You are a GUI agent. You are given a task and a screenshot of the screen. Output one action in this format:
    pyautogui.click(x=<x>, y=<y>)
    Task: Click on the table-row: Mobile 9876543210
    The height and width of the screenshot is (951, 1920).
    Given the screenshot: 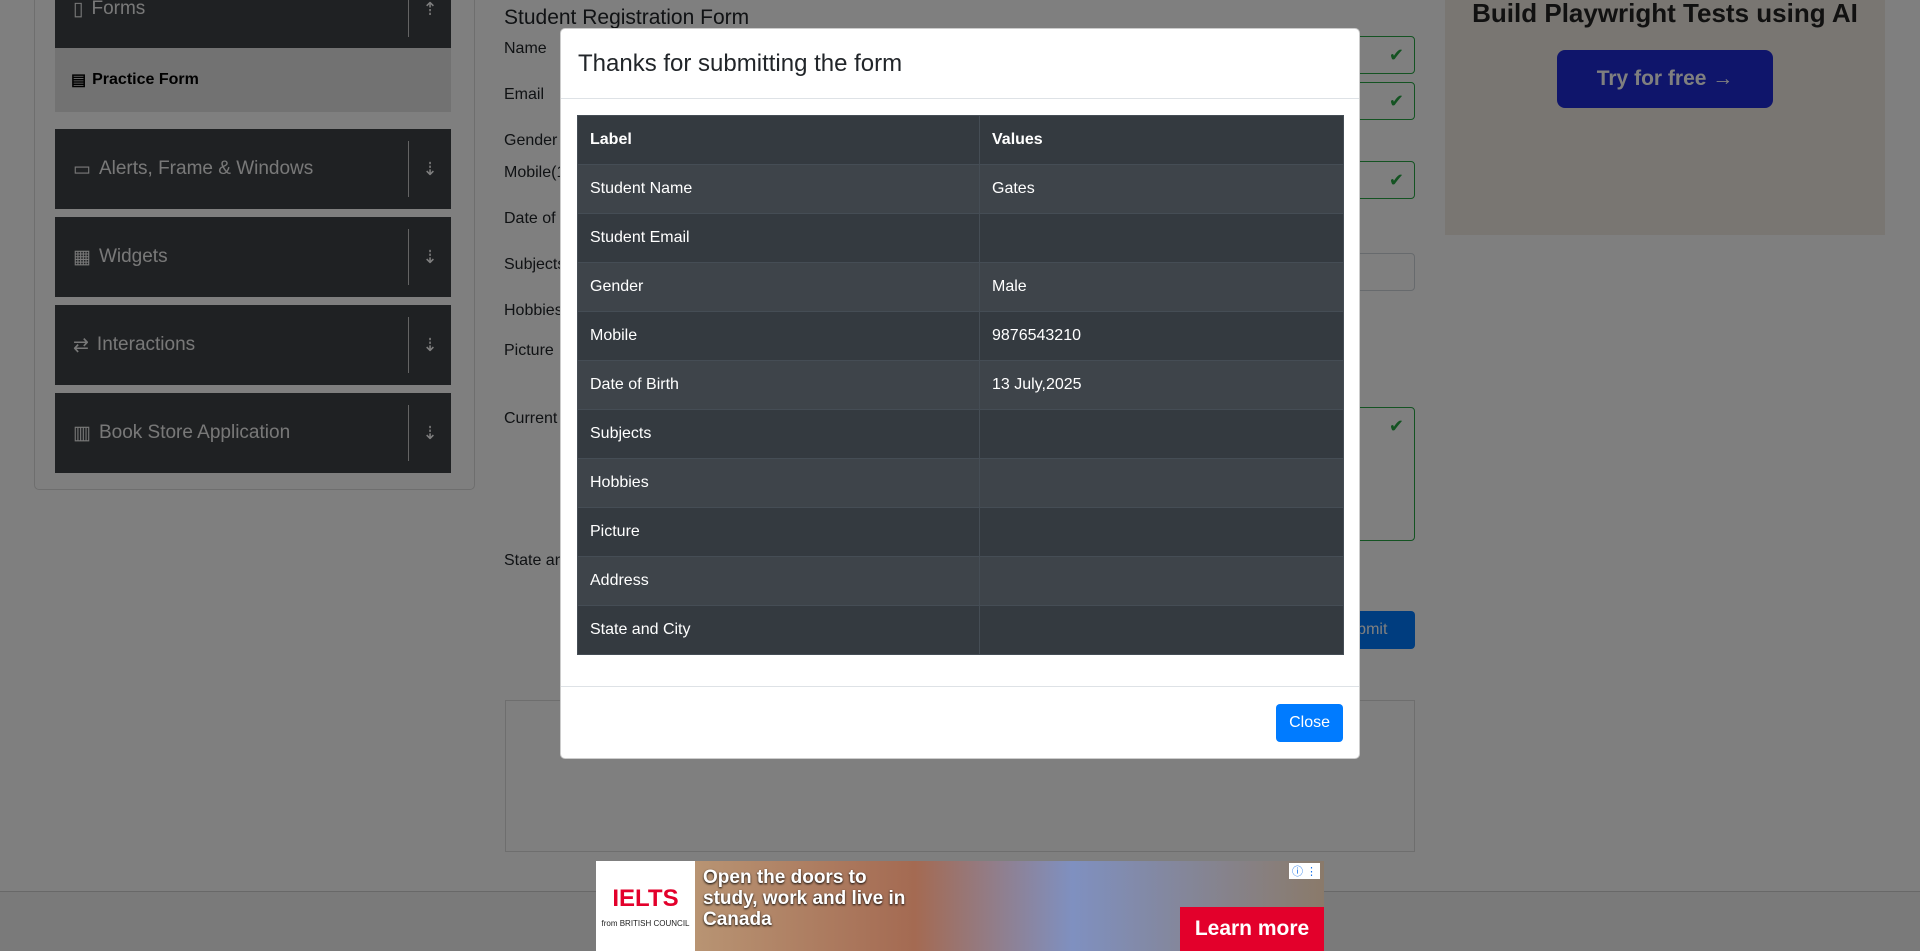 What is the action you would take?
    pyautogui.click(x=960, y=336)
    